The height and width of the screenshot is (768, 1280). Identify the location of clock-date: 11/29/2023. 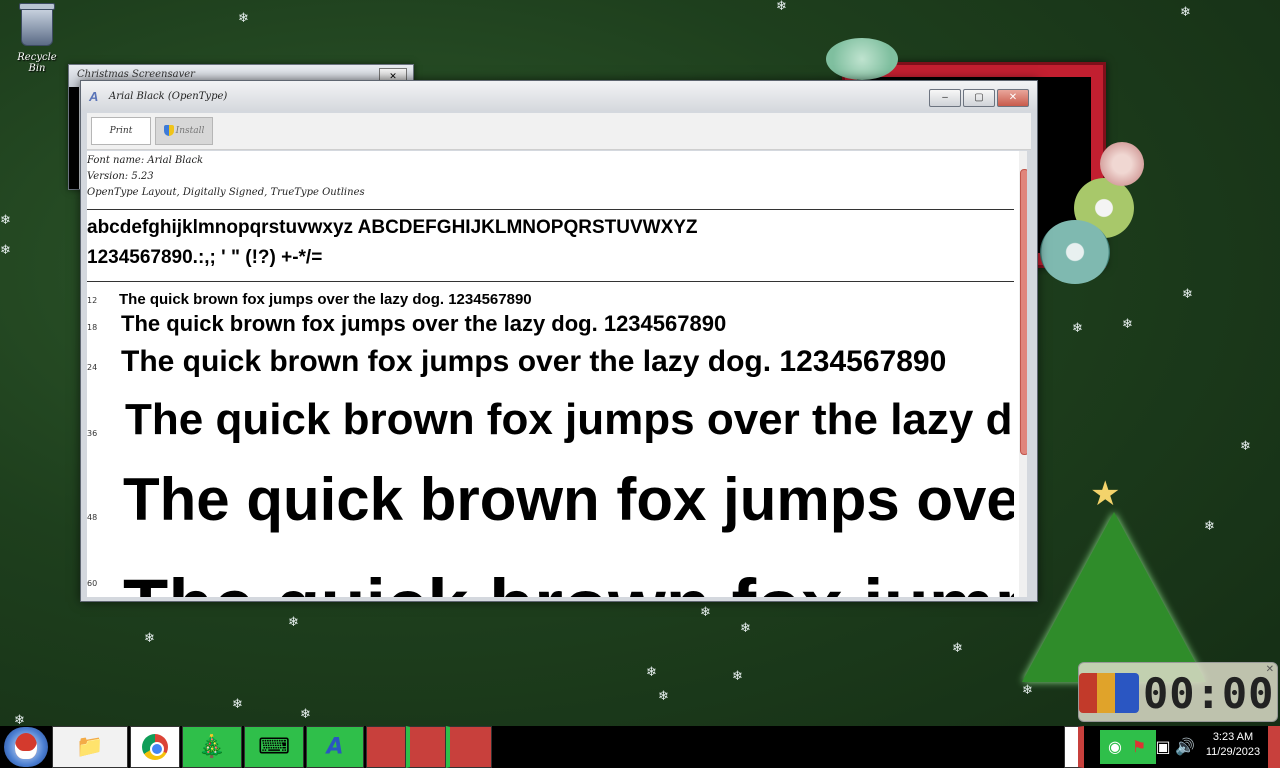
(1233, 752).